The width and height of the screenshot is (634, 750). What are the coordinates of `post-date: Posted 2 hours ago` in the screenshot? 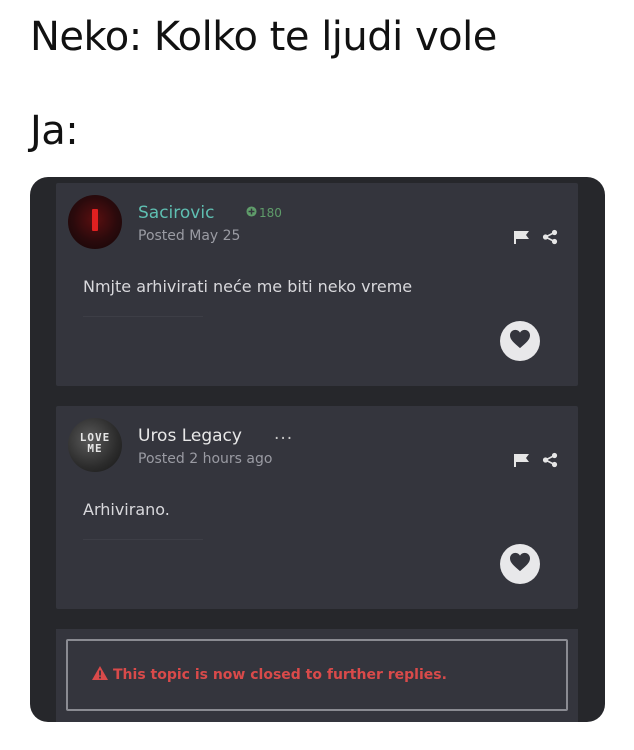 It's located at (205, 459).